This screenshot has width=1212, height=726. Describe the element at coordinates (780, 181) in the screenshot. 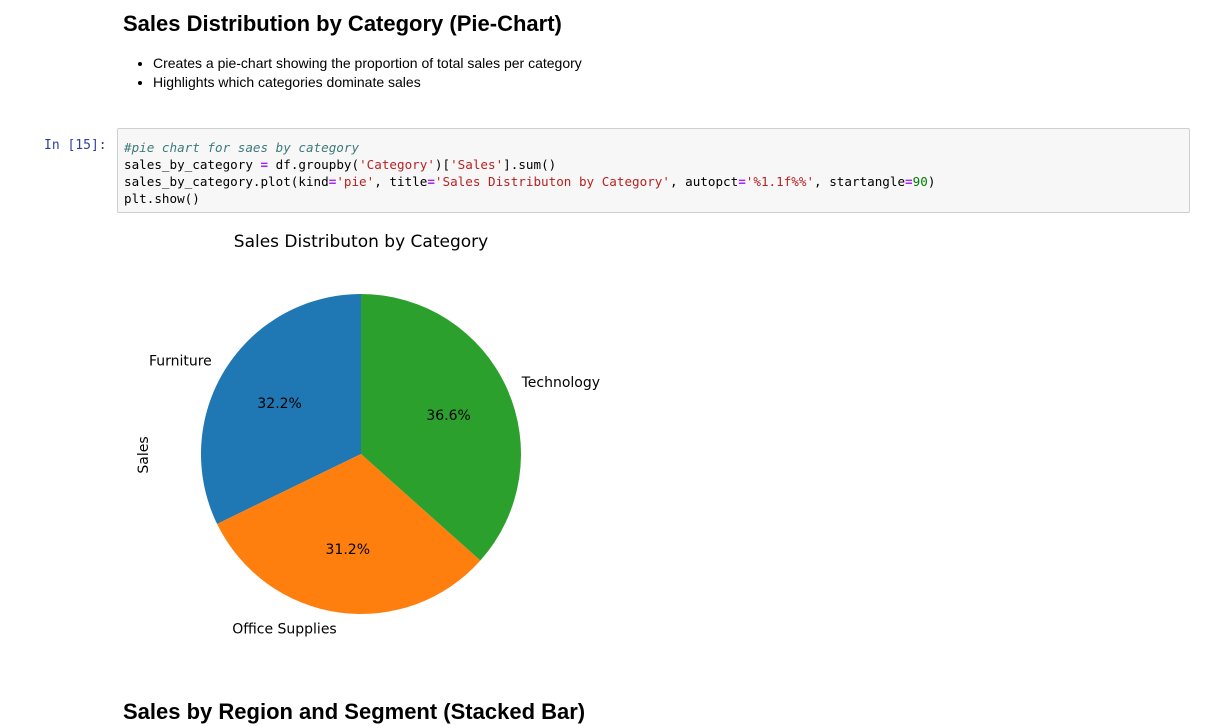

I see `code-token: '%1.1f%%'` at that location.